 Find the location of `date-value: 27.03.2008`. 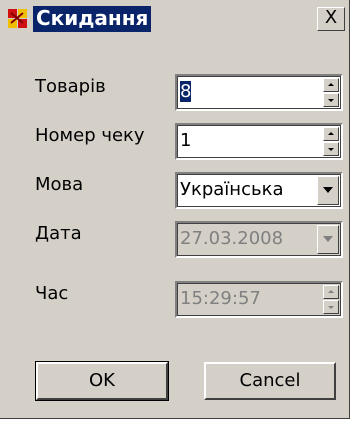

date-value: 27.03.2008 is located at coordinates (232, 238).